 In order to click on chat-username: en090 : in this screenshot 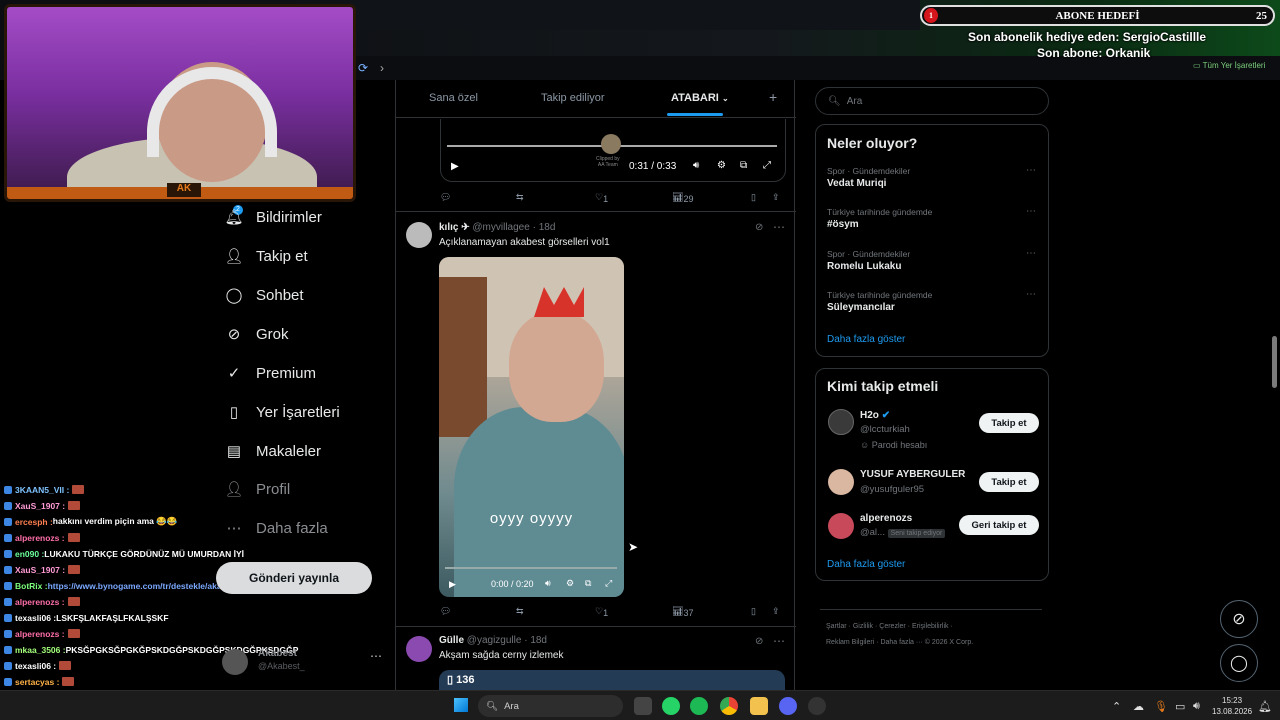, I will do `click(29, 554)`.